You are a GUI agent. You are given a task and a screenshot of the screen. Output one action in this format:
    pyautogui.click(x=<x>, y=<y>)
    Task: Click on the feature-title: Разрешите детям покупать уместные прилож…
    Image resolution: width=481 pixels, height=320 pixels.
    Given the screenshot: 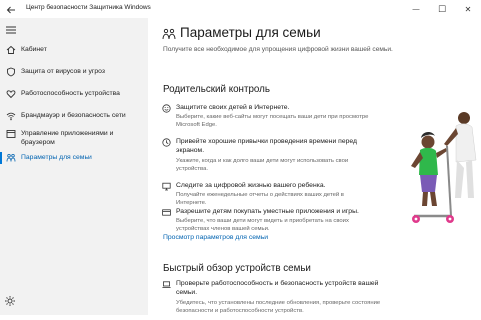 What is the action you would take?
    pyautogui.click(x=267, y=211)
    